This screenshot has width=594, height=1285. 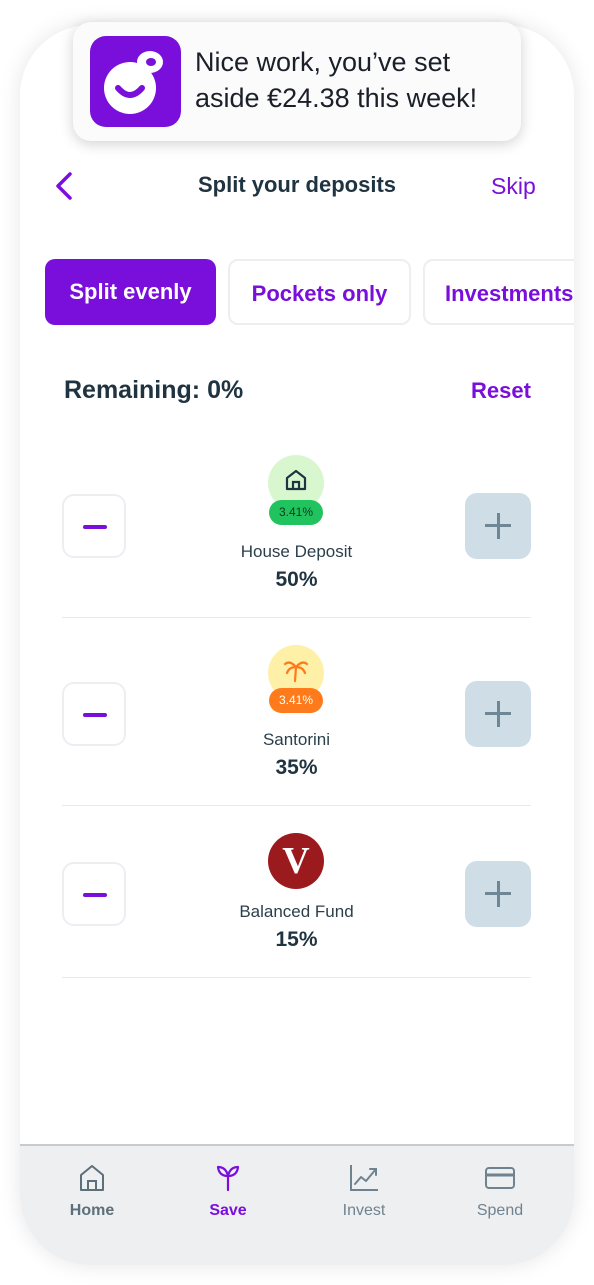 I want to click on nav-label: Save, so click(x=228, y=1210).